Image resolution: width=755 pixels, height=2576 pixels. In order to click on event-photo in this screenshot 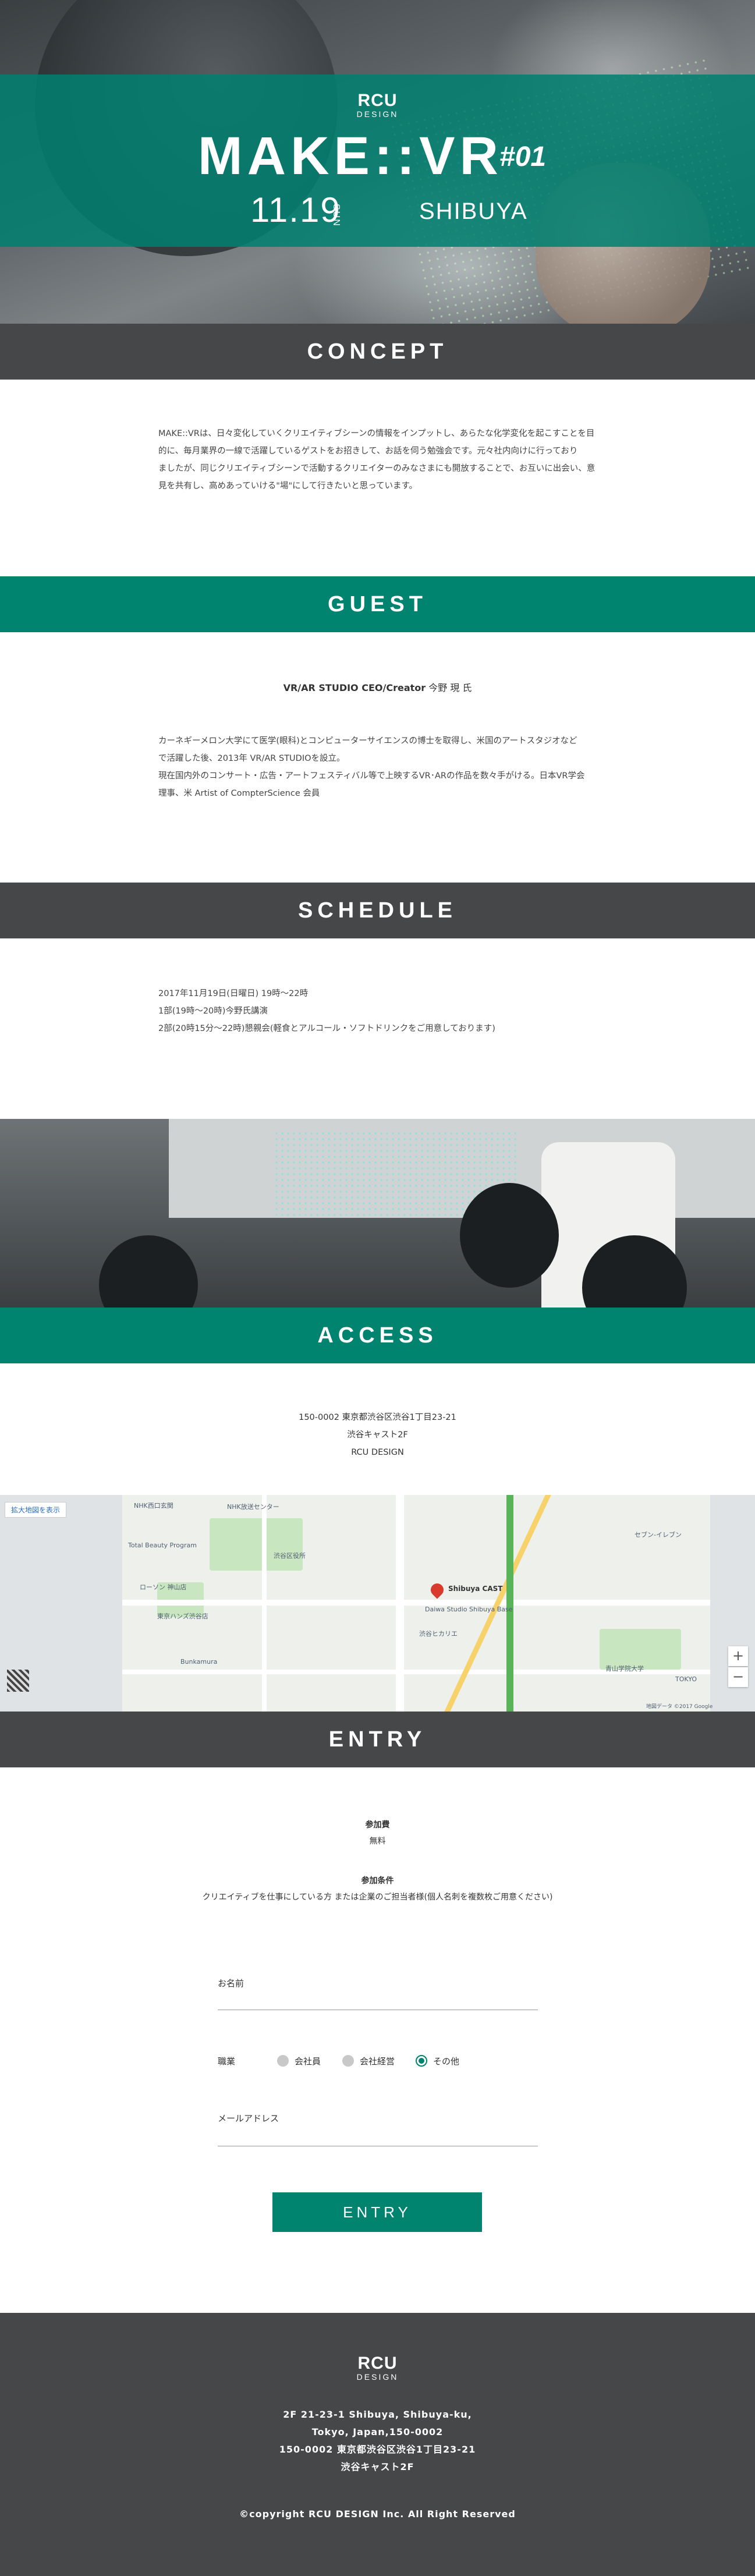, I will do `click(377, 1213)`.